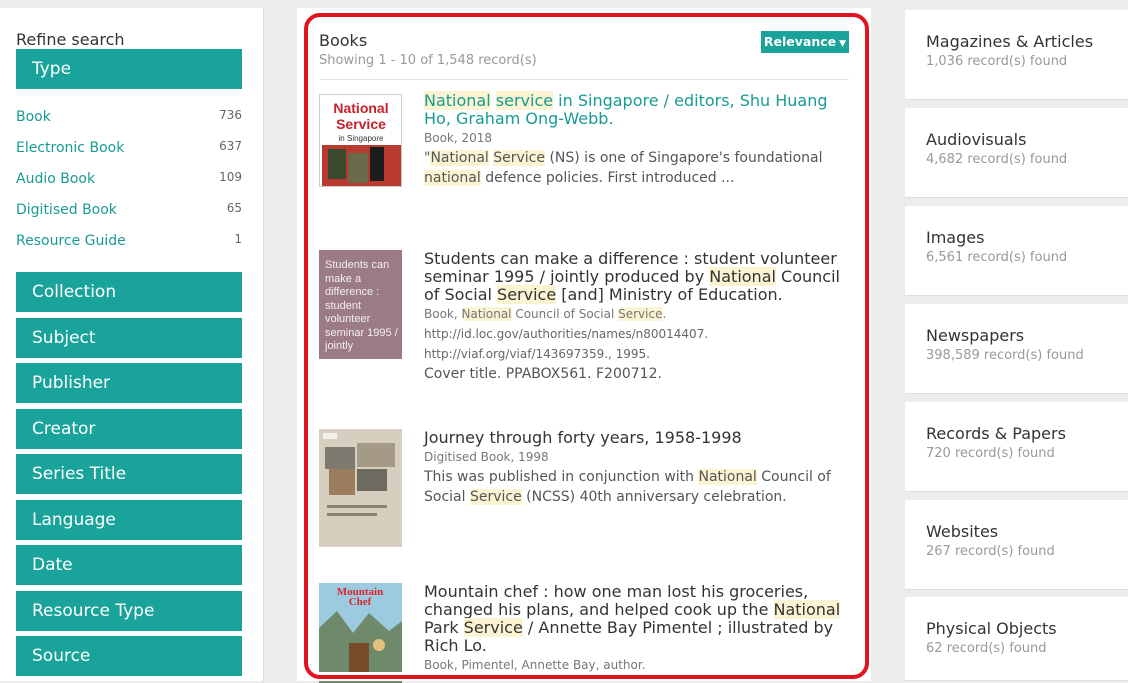  I want to click on cover-text: in Singapore, so click(361, 138).